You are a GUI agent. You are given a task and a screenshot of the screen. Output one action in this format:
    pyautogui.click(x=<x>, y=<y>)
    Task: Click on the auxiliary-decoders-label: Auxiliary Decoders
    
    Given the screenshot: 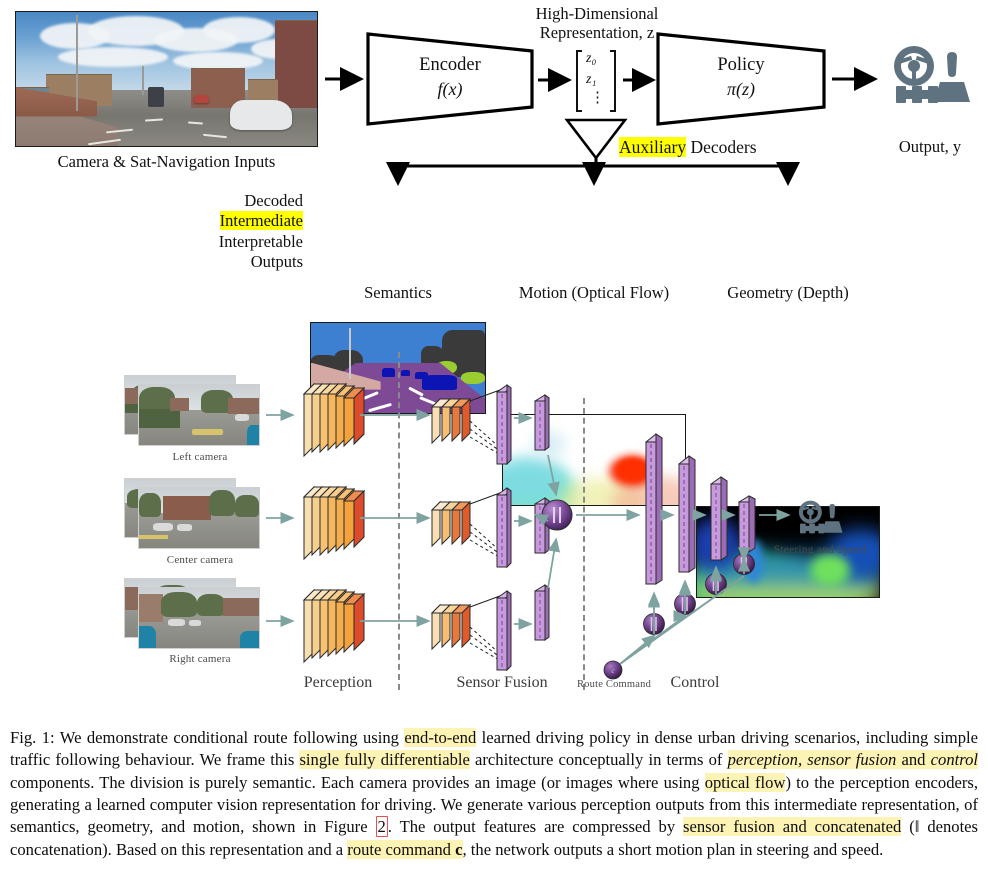 What is the action you would take?
    pyautogui.click(x=688, y=147)
    